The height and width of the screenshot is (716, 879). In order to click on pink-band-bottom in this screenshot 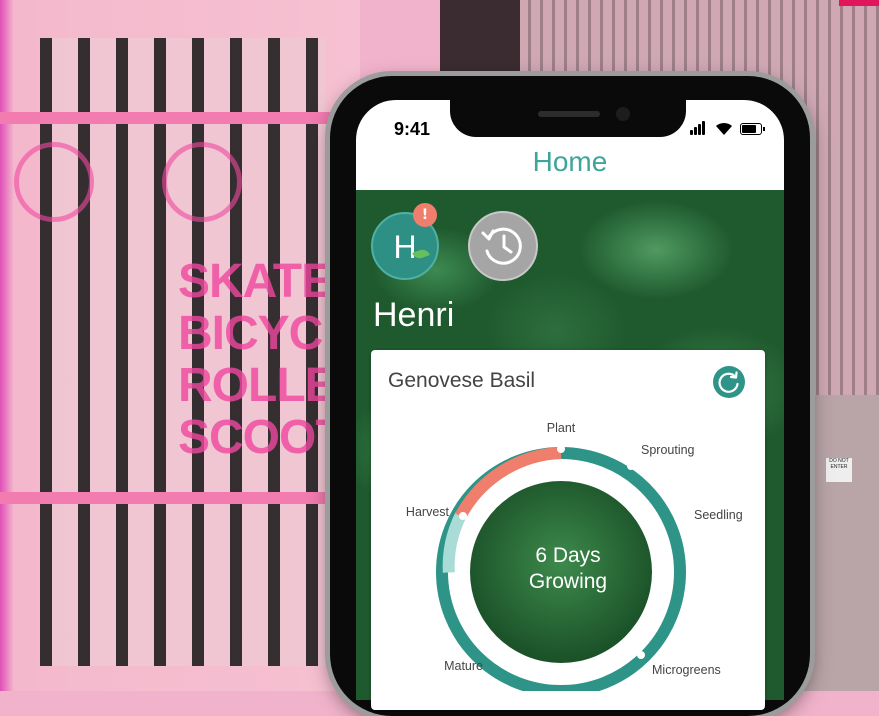, I will do `click(180, 498)`.